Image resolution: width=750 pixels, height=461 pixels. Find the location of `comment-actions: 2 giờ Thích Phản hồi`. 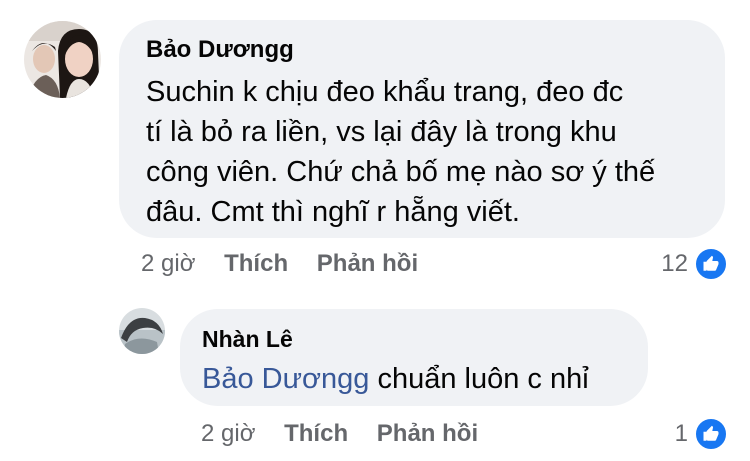

comment-actions: 2 giờ Thích Phản hồi is located at coordinates (279, 264).